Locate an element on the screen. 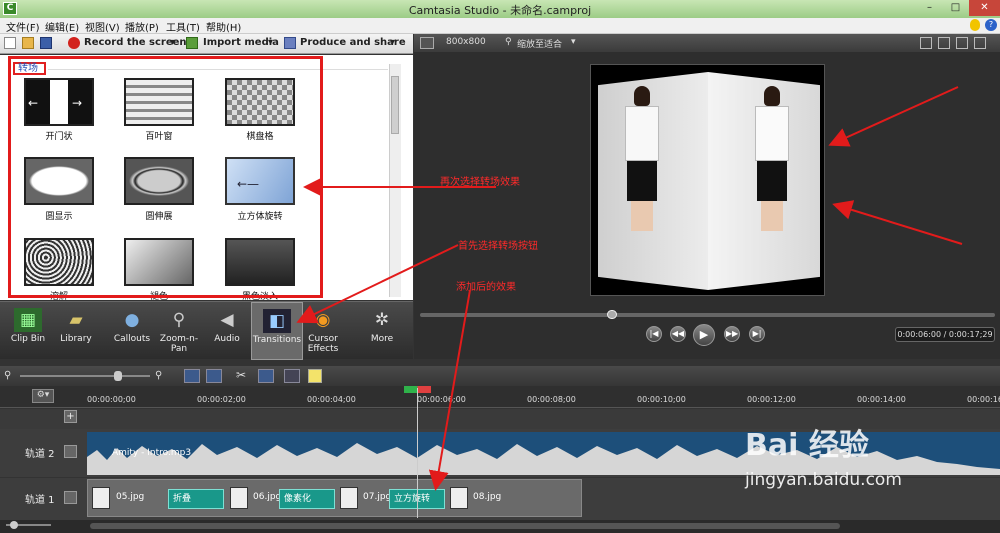 The height and width of the screenshot is (533, 1000). menu-edit: 编辑(E) is located at coordinates (62, 26).